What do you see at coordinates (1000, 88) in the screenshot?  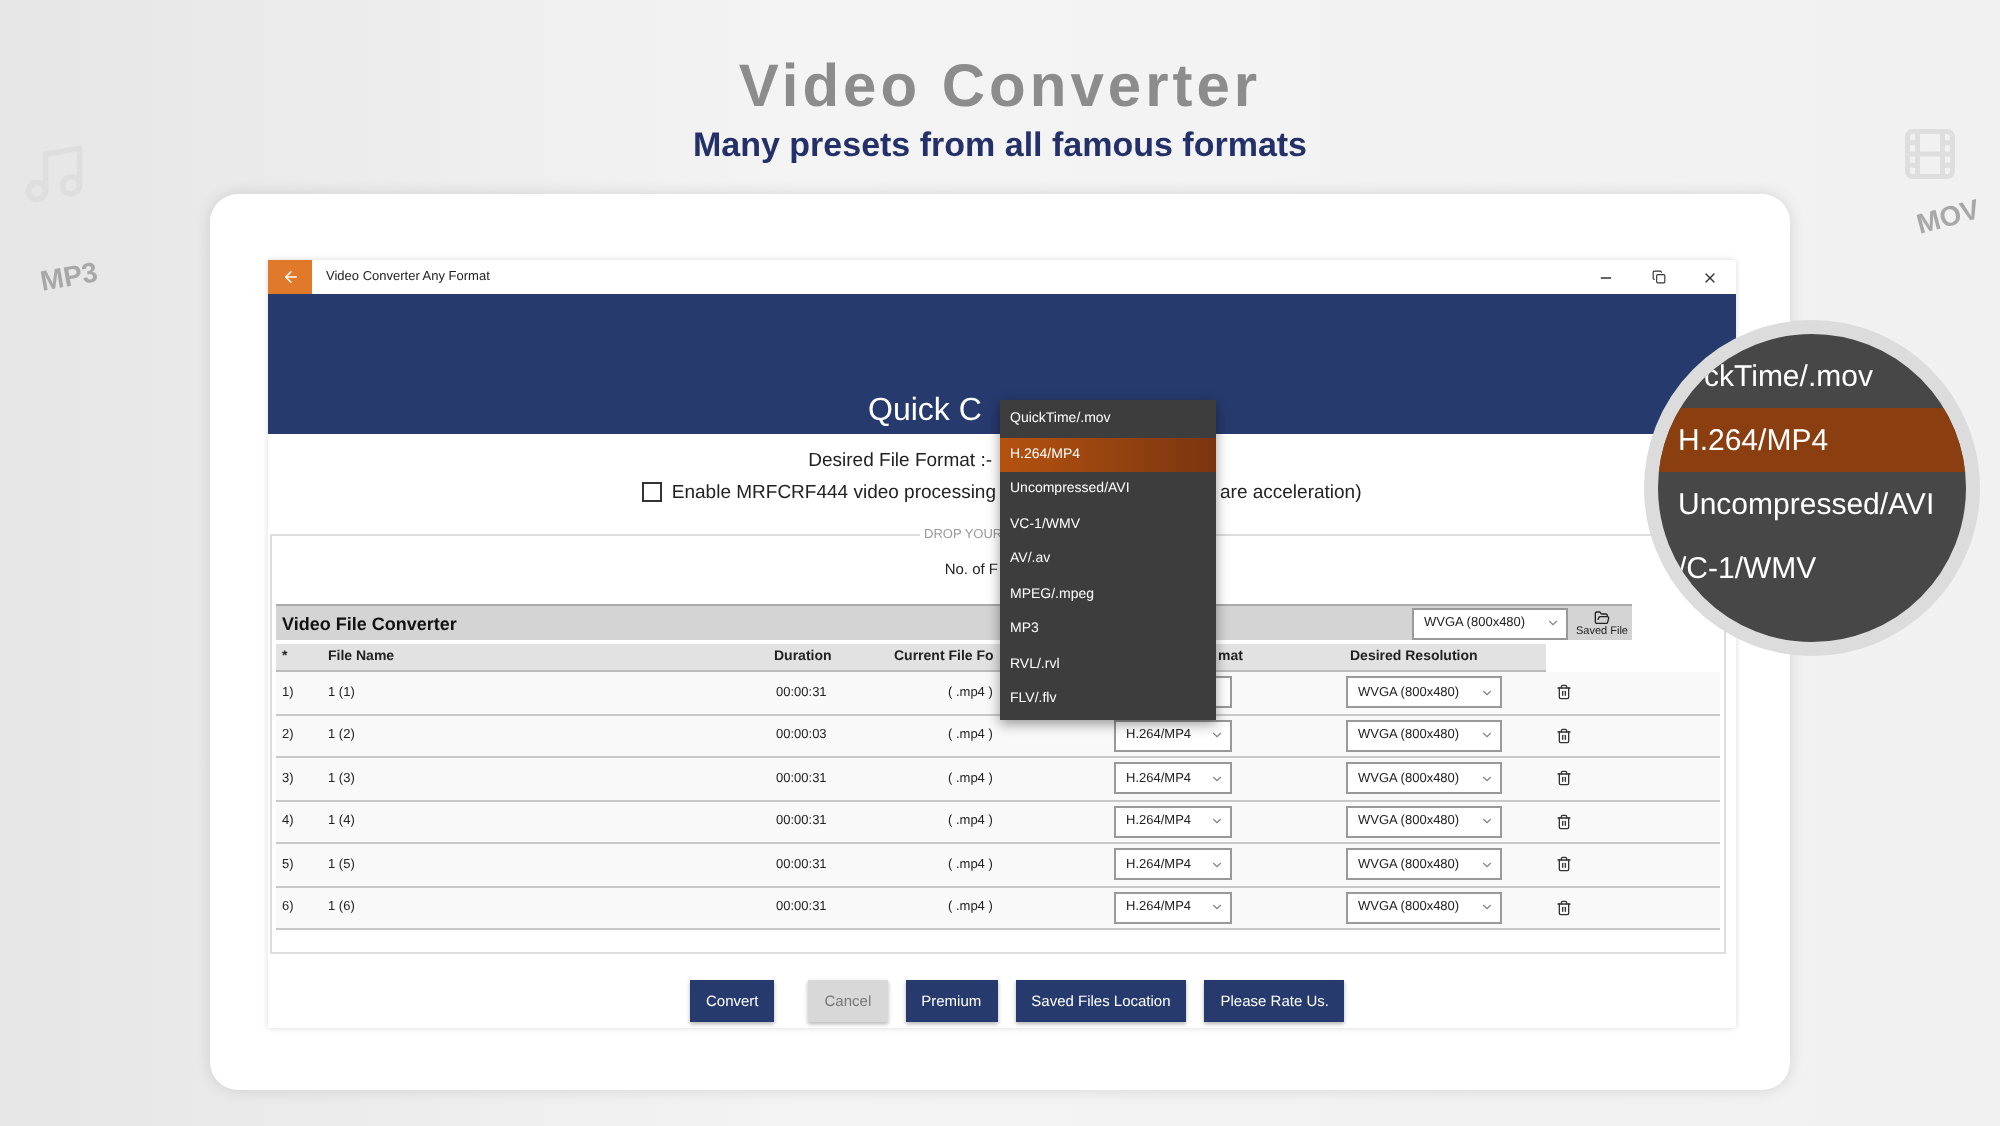 I see `page-title: Video Converter` at bounding box center [1000, 88].